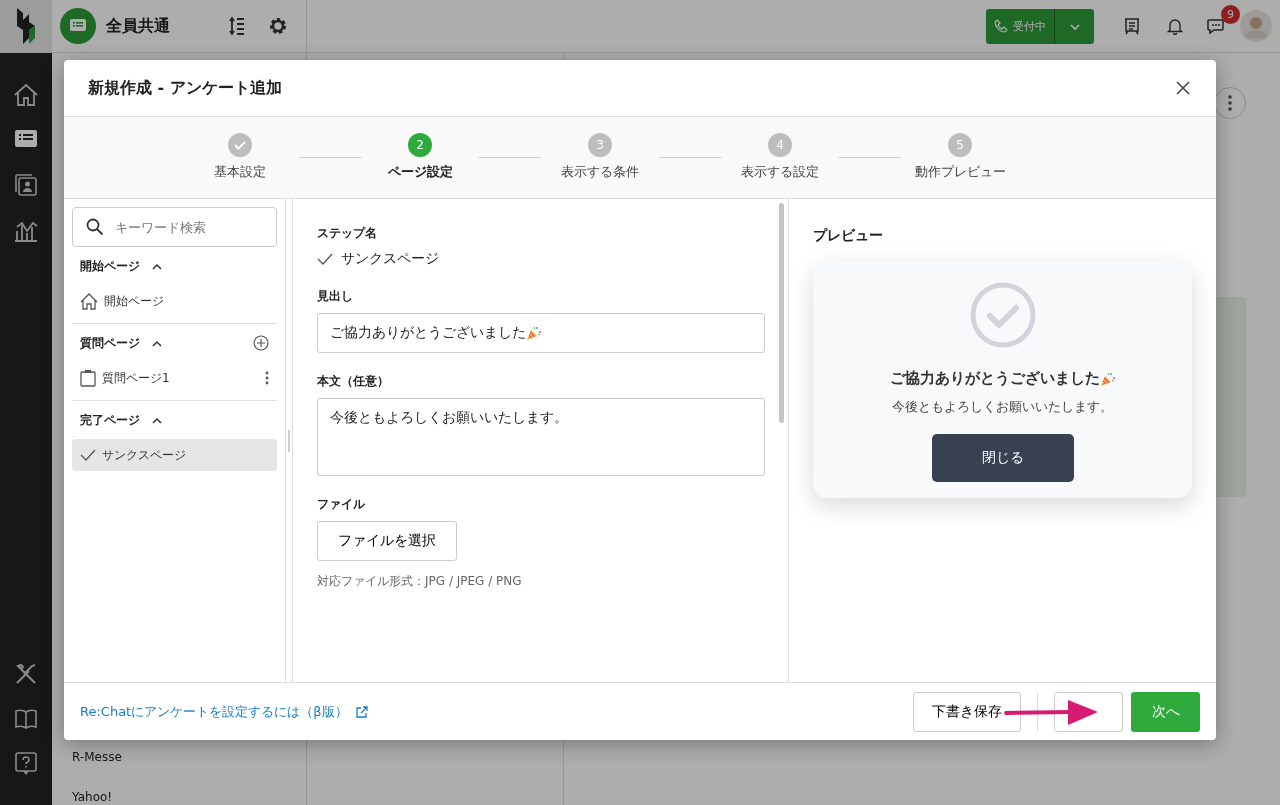 The width and height of the screenshot is (1280, 805). Describe the element at coordinates (289, 440) in the screenshot. I see `resize-handle` at that location.